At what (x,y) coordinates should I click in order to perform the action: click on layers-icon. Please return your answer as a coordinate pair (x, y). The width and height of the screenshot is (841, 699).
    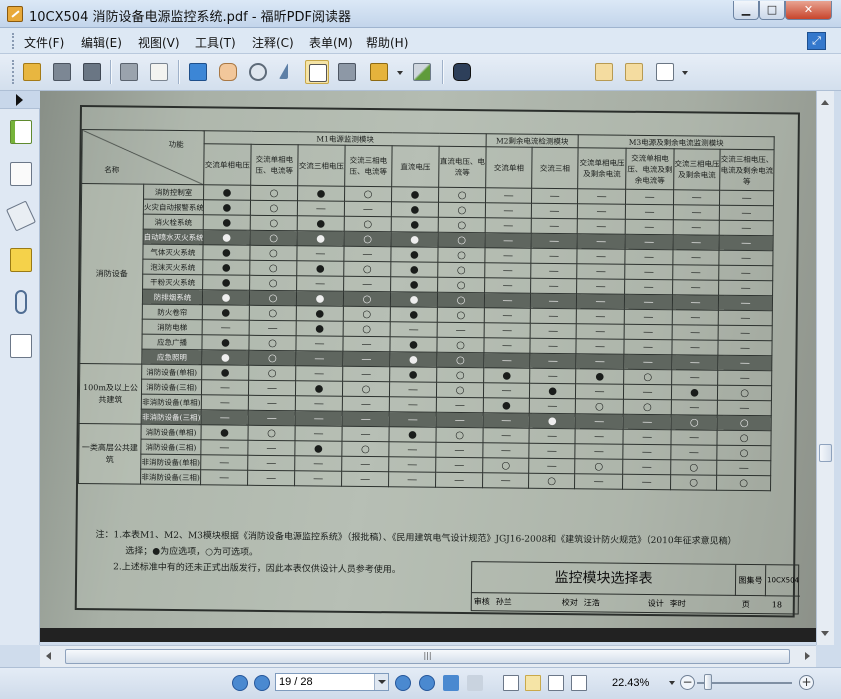
    Looking at the image, I should click on (21, 216).